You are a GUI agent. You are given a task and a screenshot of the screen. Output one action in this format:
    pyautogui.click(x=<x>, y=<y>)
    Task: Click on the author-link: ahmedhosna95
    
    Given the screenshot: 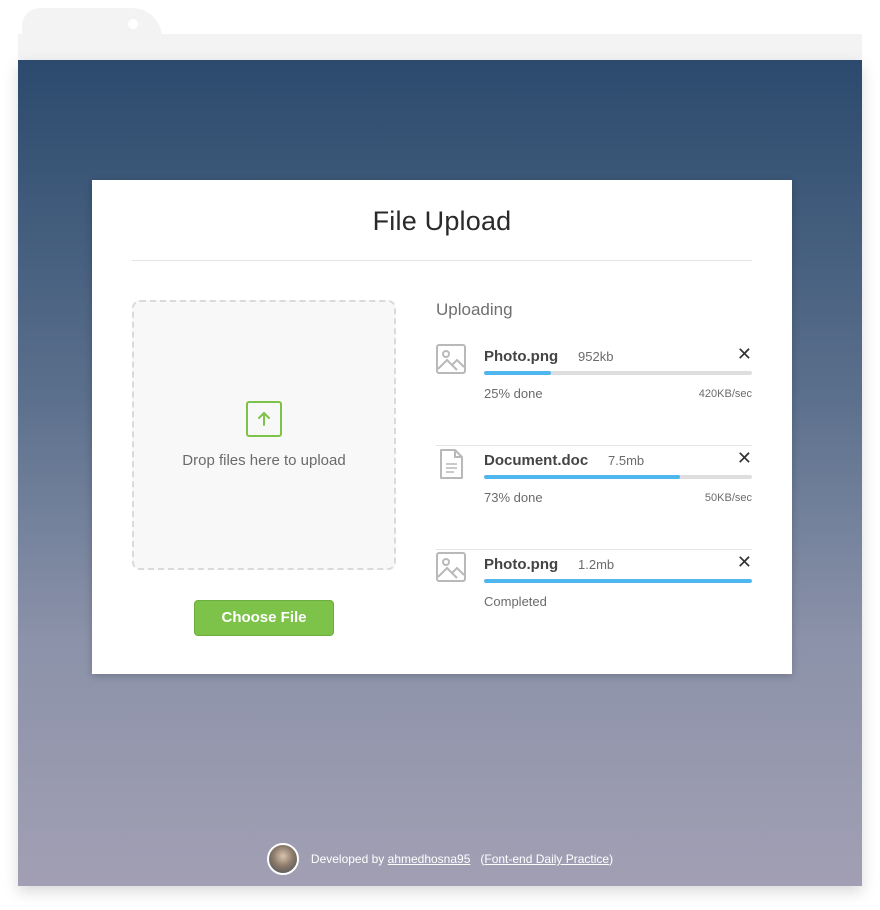 What is the action you would take?
    pyautogui.click(x=429, y=859)
    